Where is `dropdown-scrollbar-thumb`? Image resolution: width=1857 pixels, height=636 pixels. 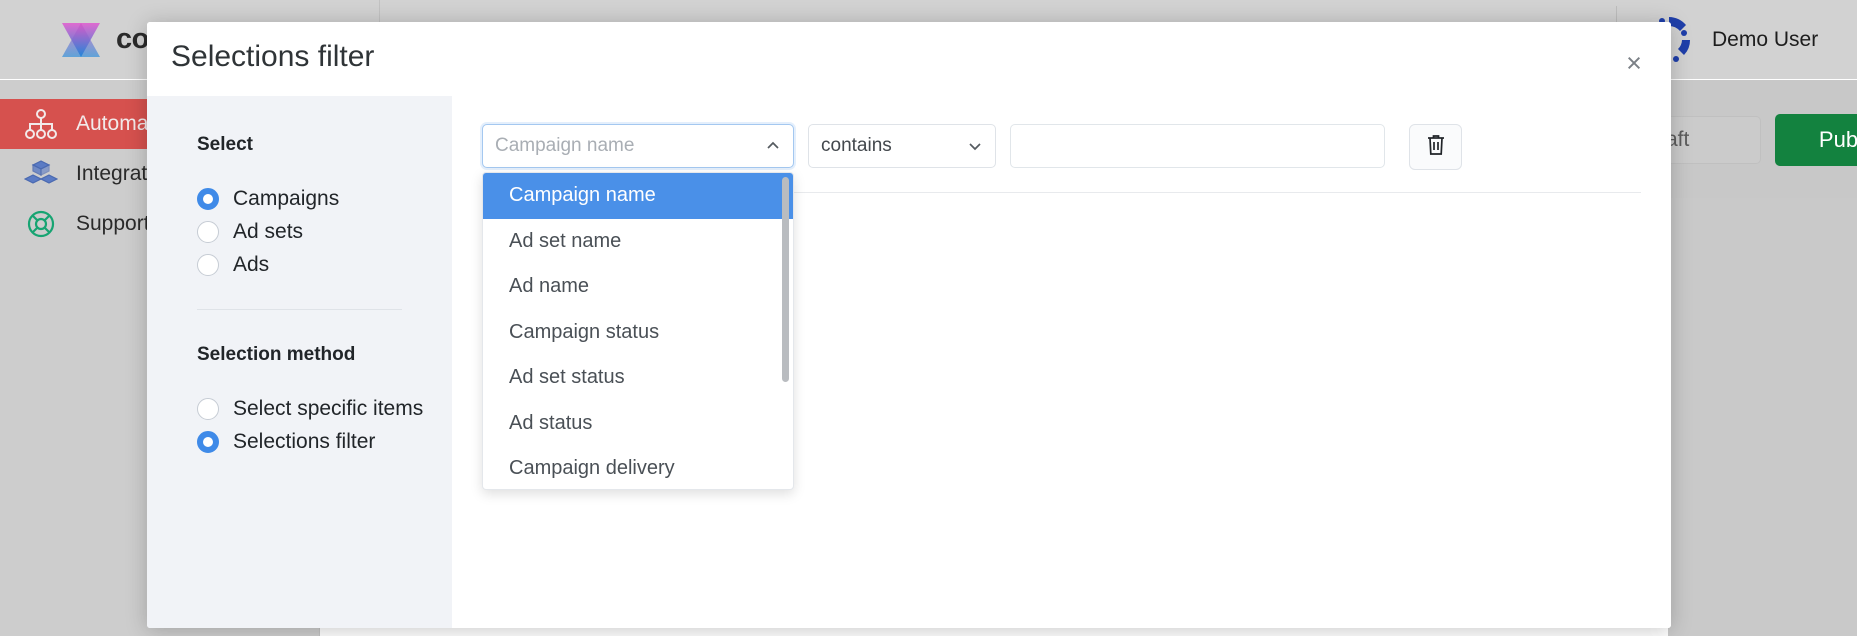 dropdown-scrollbar-thumb is located at coordinates (785, 279).